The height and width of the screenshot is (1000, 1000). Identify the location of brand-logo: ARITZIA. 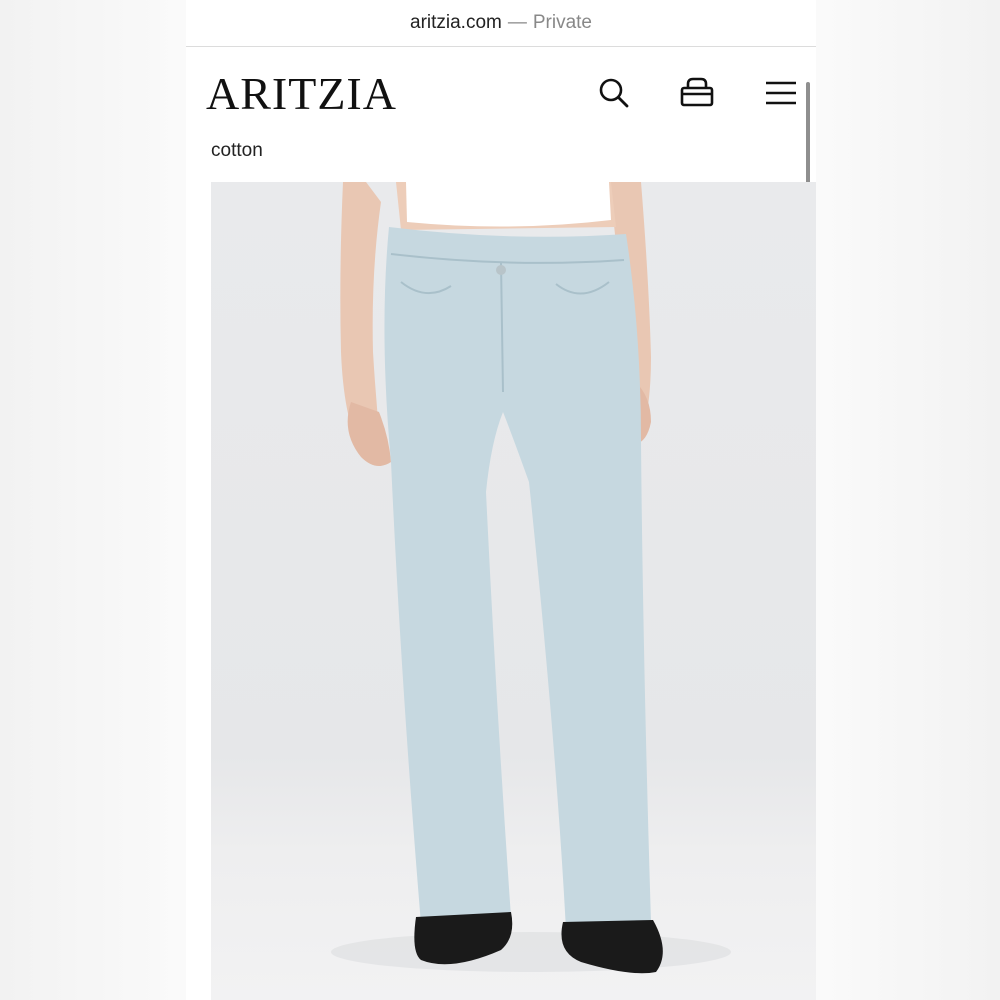
(301, 93).